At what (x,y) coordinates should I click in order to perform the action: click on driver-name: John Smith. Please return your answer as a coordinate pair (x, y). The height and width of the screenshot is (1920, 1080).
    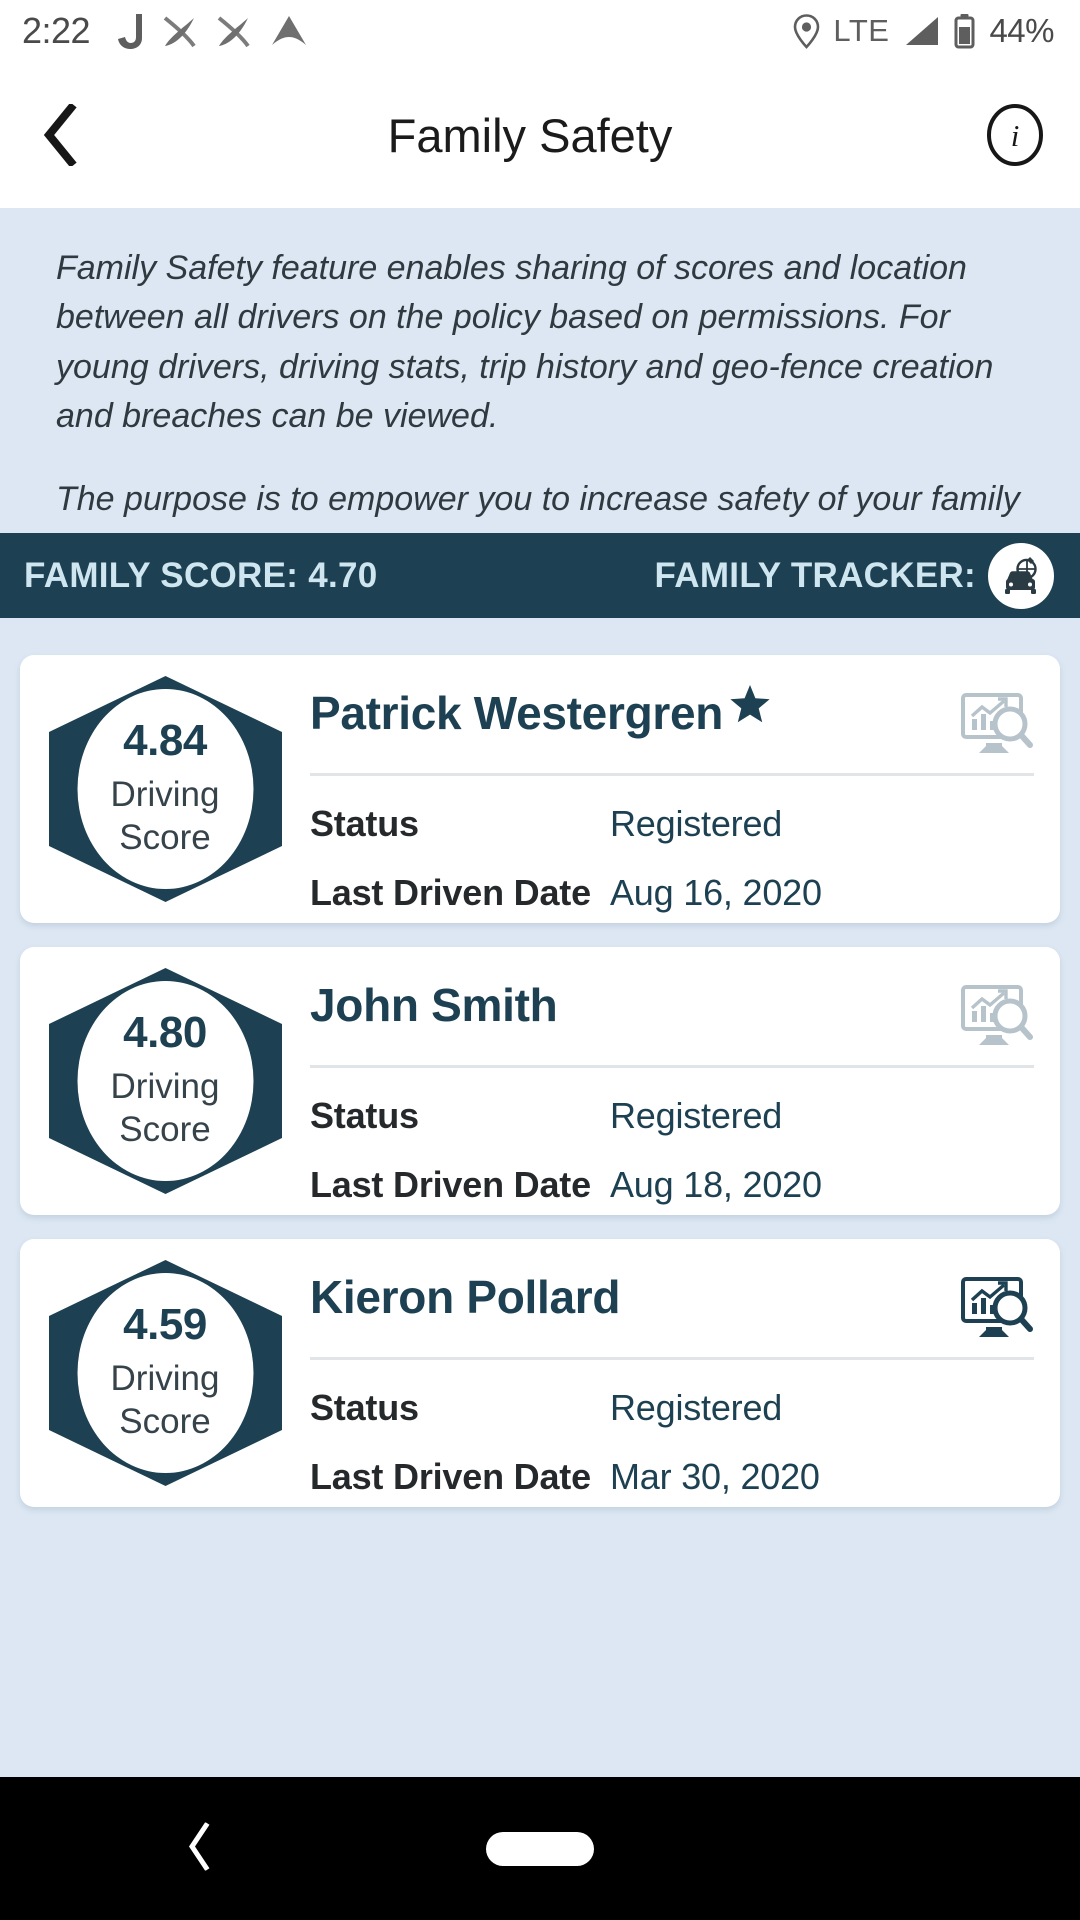
    Looking at the image, I should click on (434, 1005).